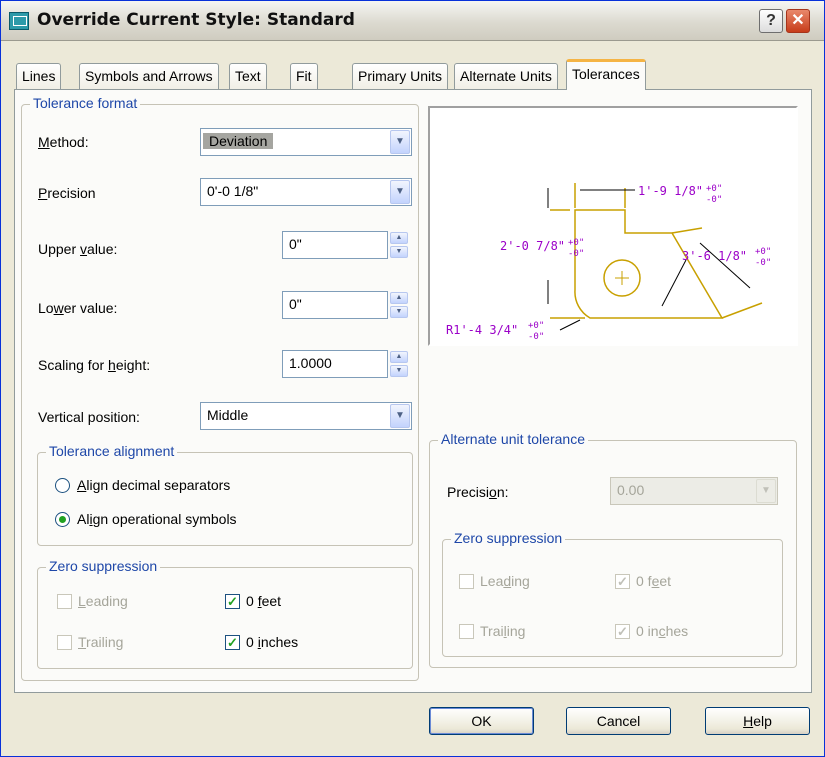 The height and width of the screenshot is (757, 825). Describe the element at coordinates (670, 191) in the screenshot. I see `dimension-label-1: 1'-9 1/8"` at that location.